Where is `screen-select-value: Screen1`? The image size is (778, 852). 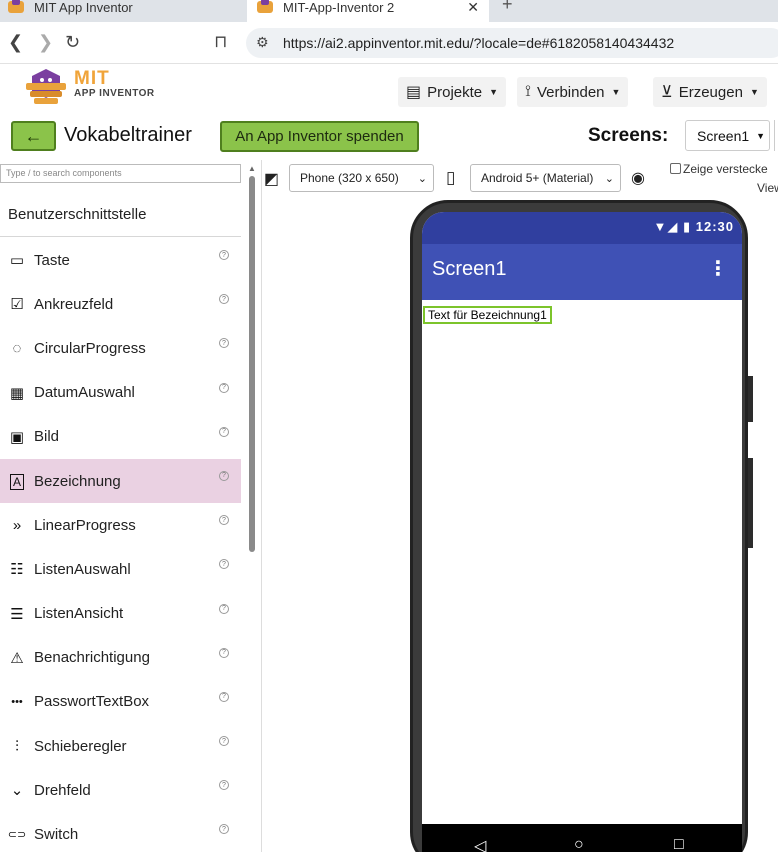 screen-select-value: Screen1 is located at coordinates (723, 135).